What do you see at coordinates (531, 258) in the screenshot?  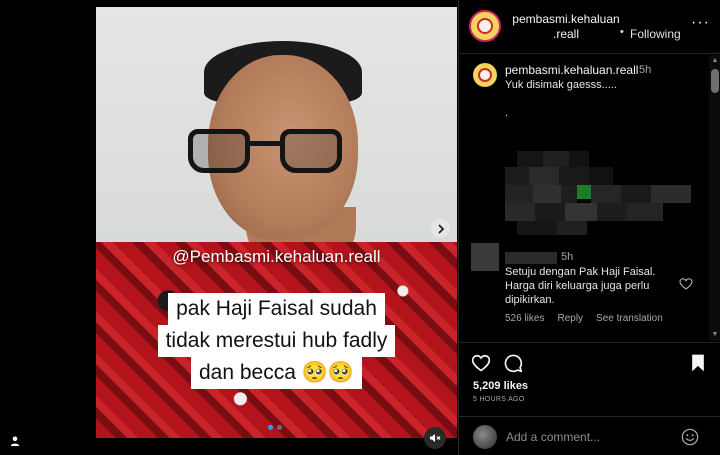 I see `commenter-username-blurred` at bounding box center [531, 258].